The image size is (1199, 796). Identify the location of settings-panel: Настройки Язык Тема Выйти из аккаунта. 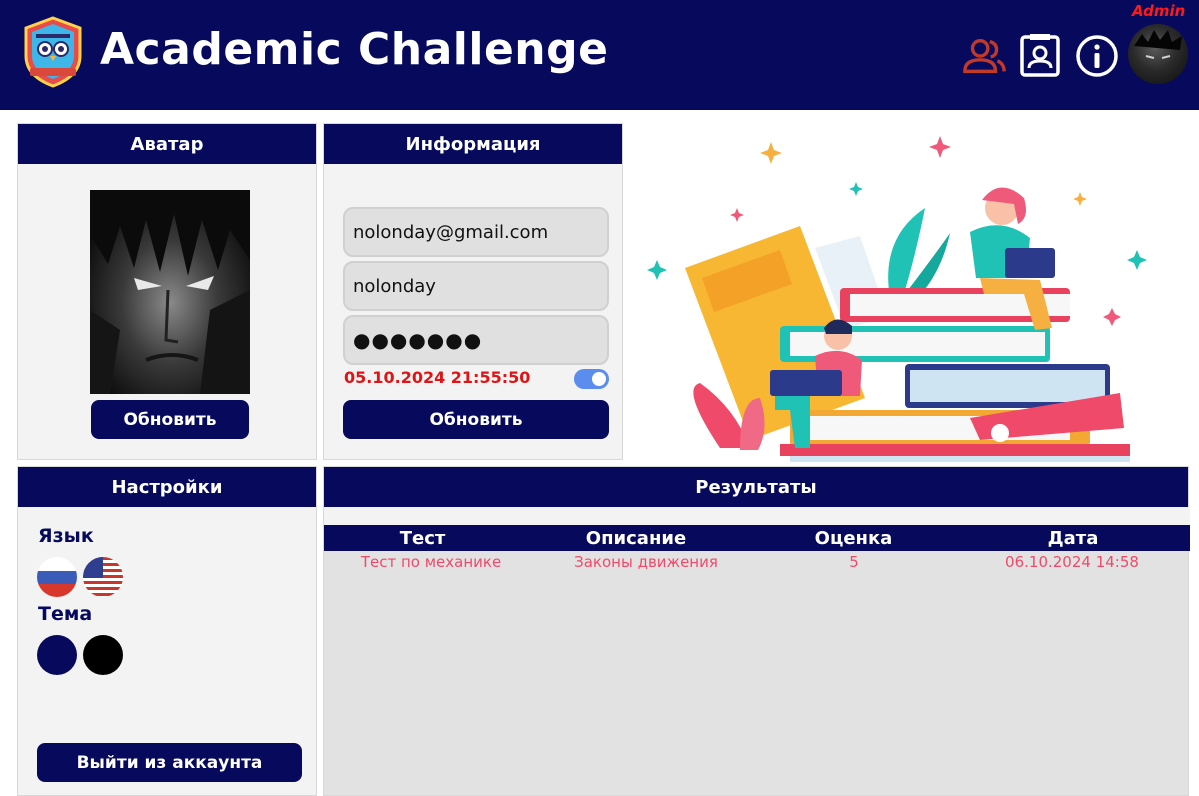
(167, 631).